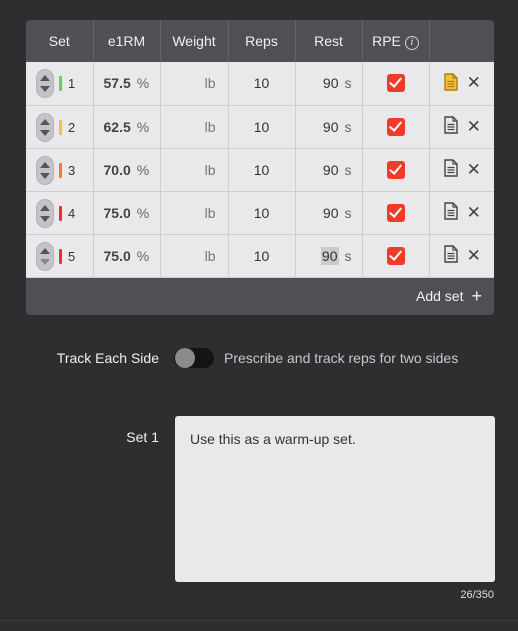 Image resolution: width=518 pixels, height=631 pixels. What do you see at coordinates (260, 296) in the screenshot?
I see `add-set-button: Add set +` at bounding box center [260, 296].